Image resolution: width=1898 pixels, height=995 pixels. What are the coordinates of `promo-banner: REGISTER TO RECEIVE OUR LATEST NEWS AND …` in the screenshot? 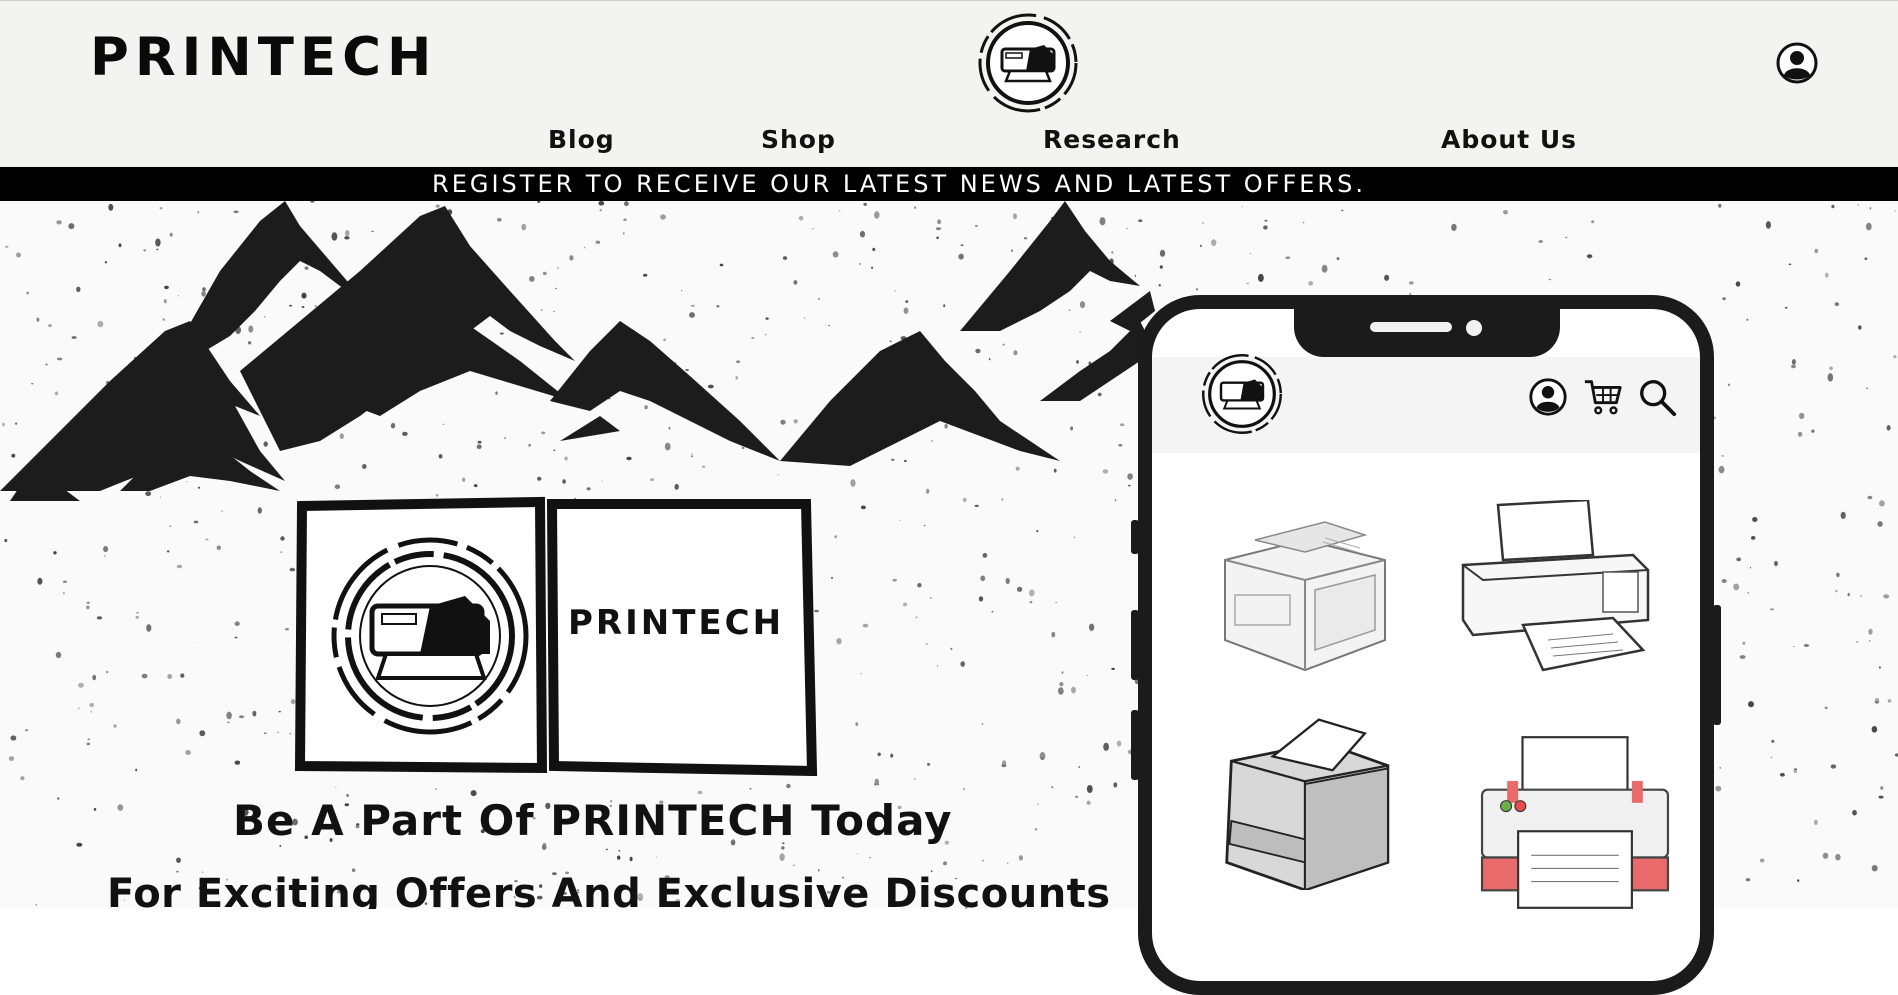 It's located at (949, 184).